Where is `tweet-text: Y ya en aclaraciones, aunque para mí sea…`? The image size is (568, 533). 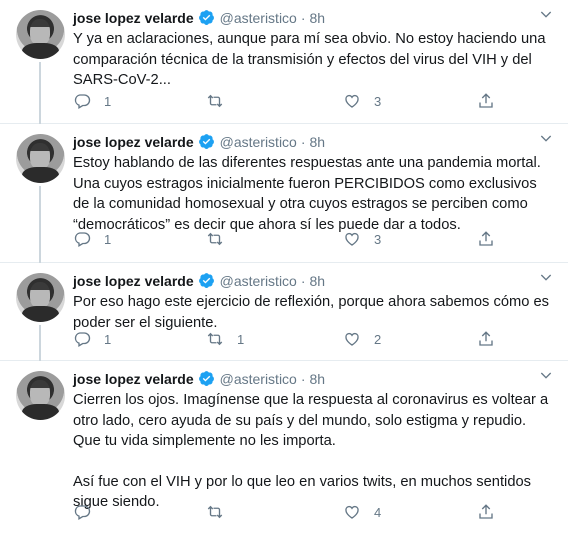 tweet-text: Y ya en aclaraciones, aunque para mí sea… is located at coordinates (314, 60).